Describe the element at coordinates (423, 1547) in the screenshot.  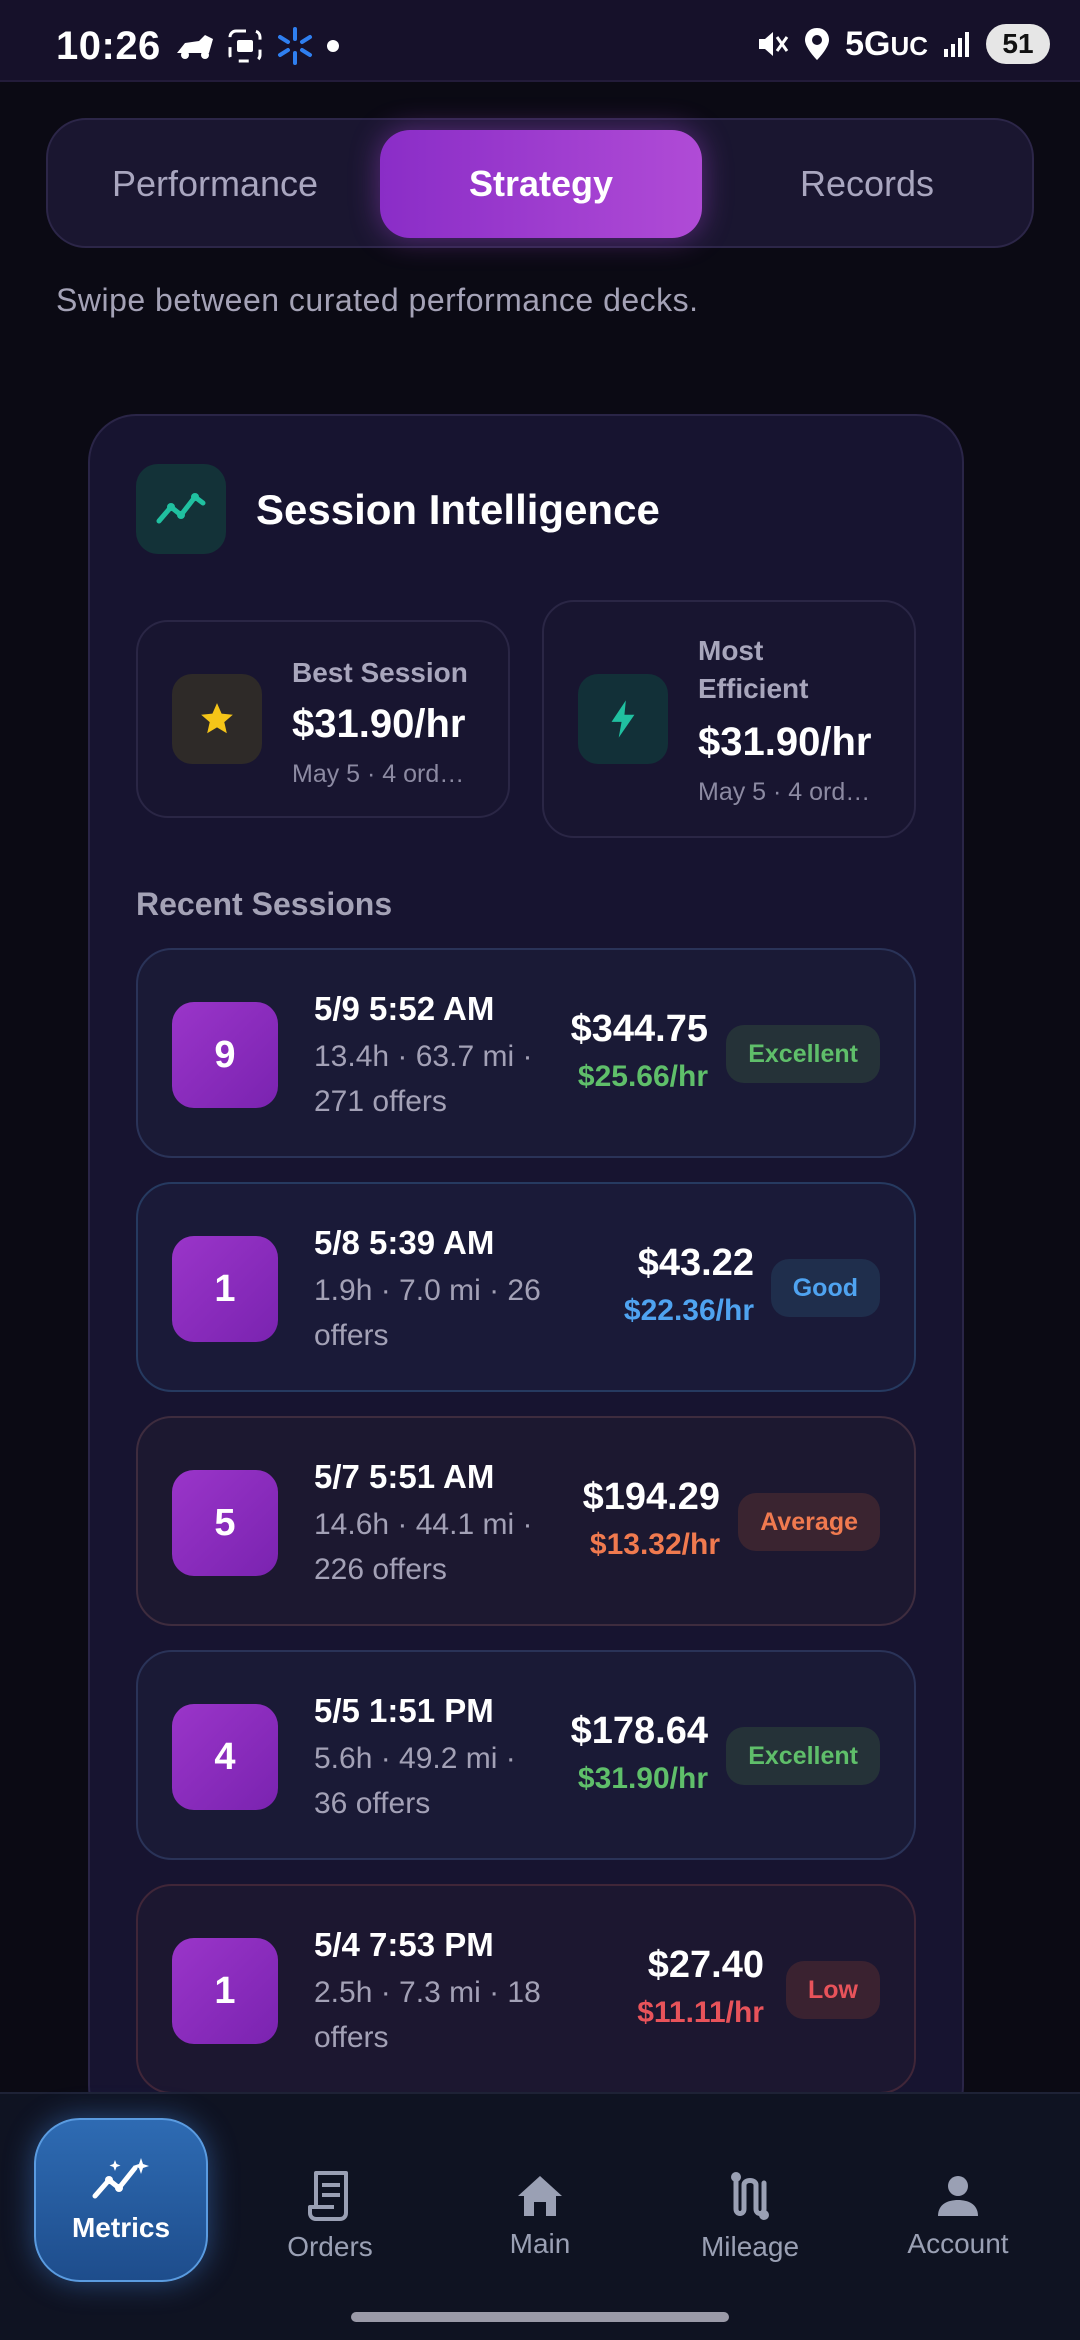
I see `session-meta: 14.6h · 44.1 mi · 226 offers` at that location.